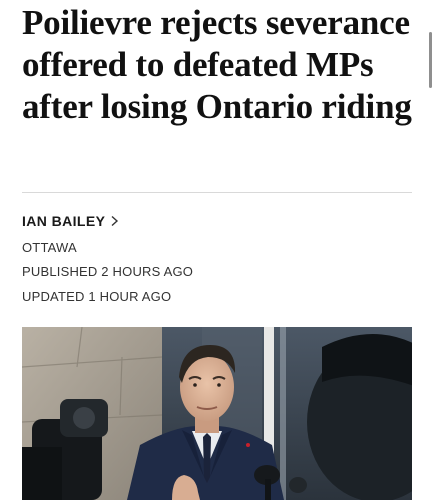 The width and height of the screenshot is (434, 500). What do you see at coordinates (108, 271) in the screenshot?
I see `published-timestamp: PUBLISHED 2 HOURS AGO` at bounding box center [108, 271].